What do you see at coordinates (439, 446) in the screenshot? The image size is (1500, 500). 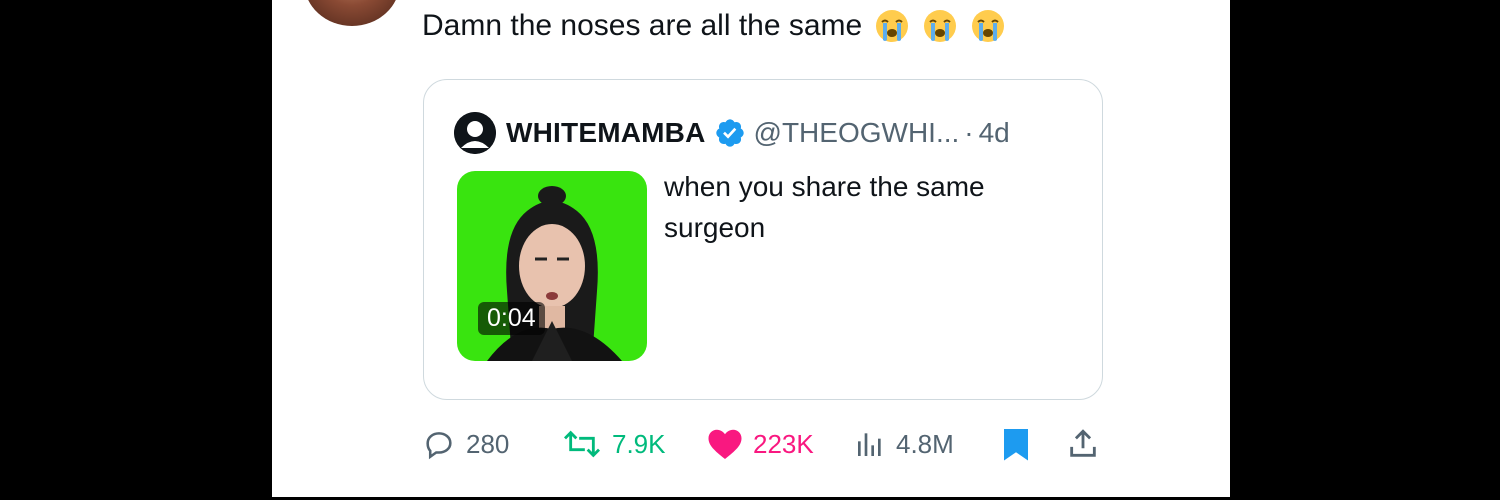 I see `reply-icon` at bounding box center [439, 446].